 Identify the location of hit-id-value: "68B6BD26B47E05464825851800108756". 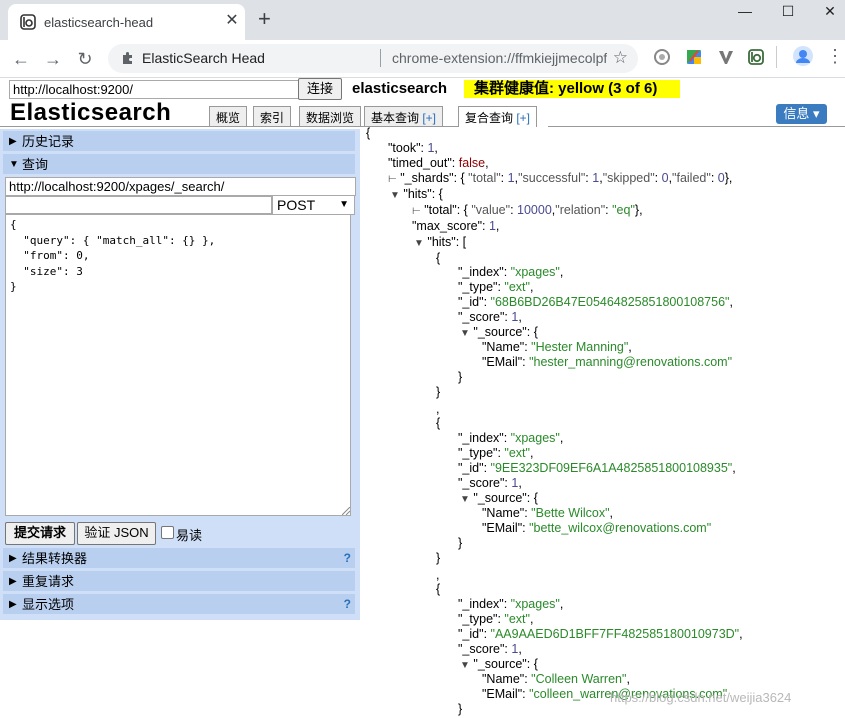
(610, 302).